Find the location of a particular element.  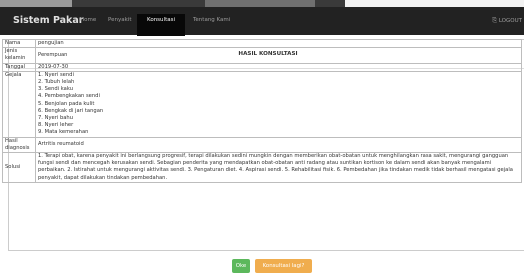

top-strip-right is located at coordinates (434, 3).